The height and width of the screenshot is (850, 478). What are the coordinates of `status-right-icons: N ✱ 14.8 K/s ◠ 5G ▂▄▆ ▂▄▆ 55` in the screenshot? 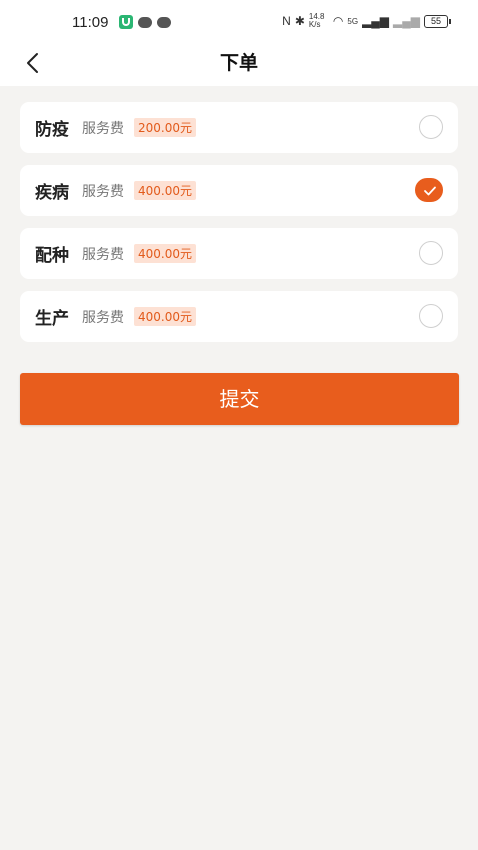 It's located at (366, 20).